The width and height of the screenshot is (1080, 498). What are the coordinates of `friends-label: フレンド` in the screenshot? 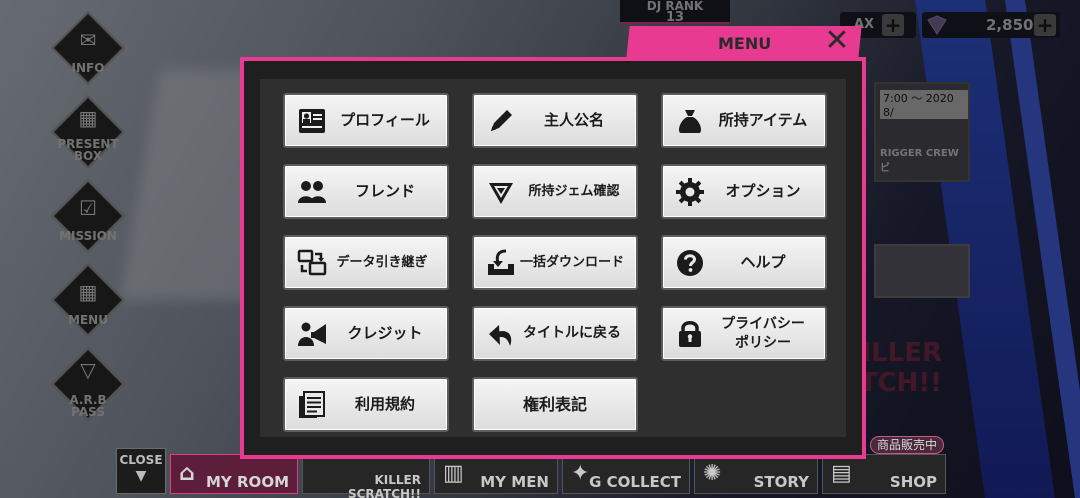 It's located at (384, 191).